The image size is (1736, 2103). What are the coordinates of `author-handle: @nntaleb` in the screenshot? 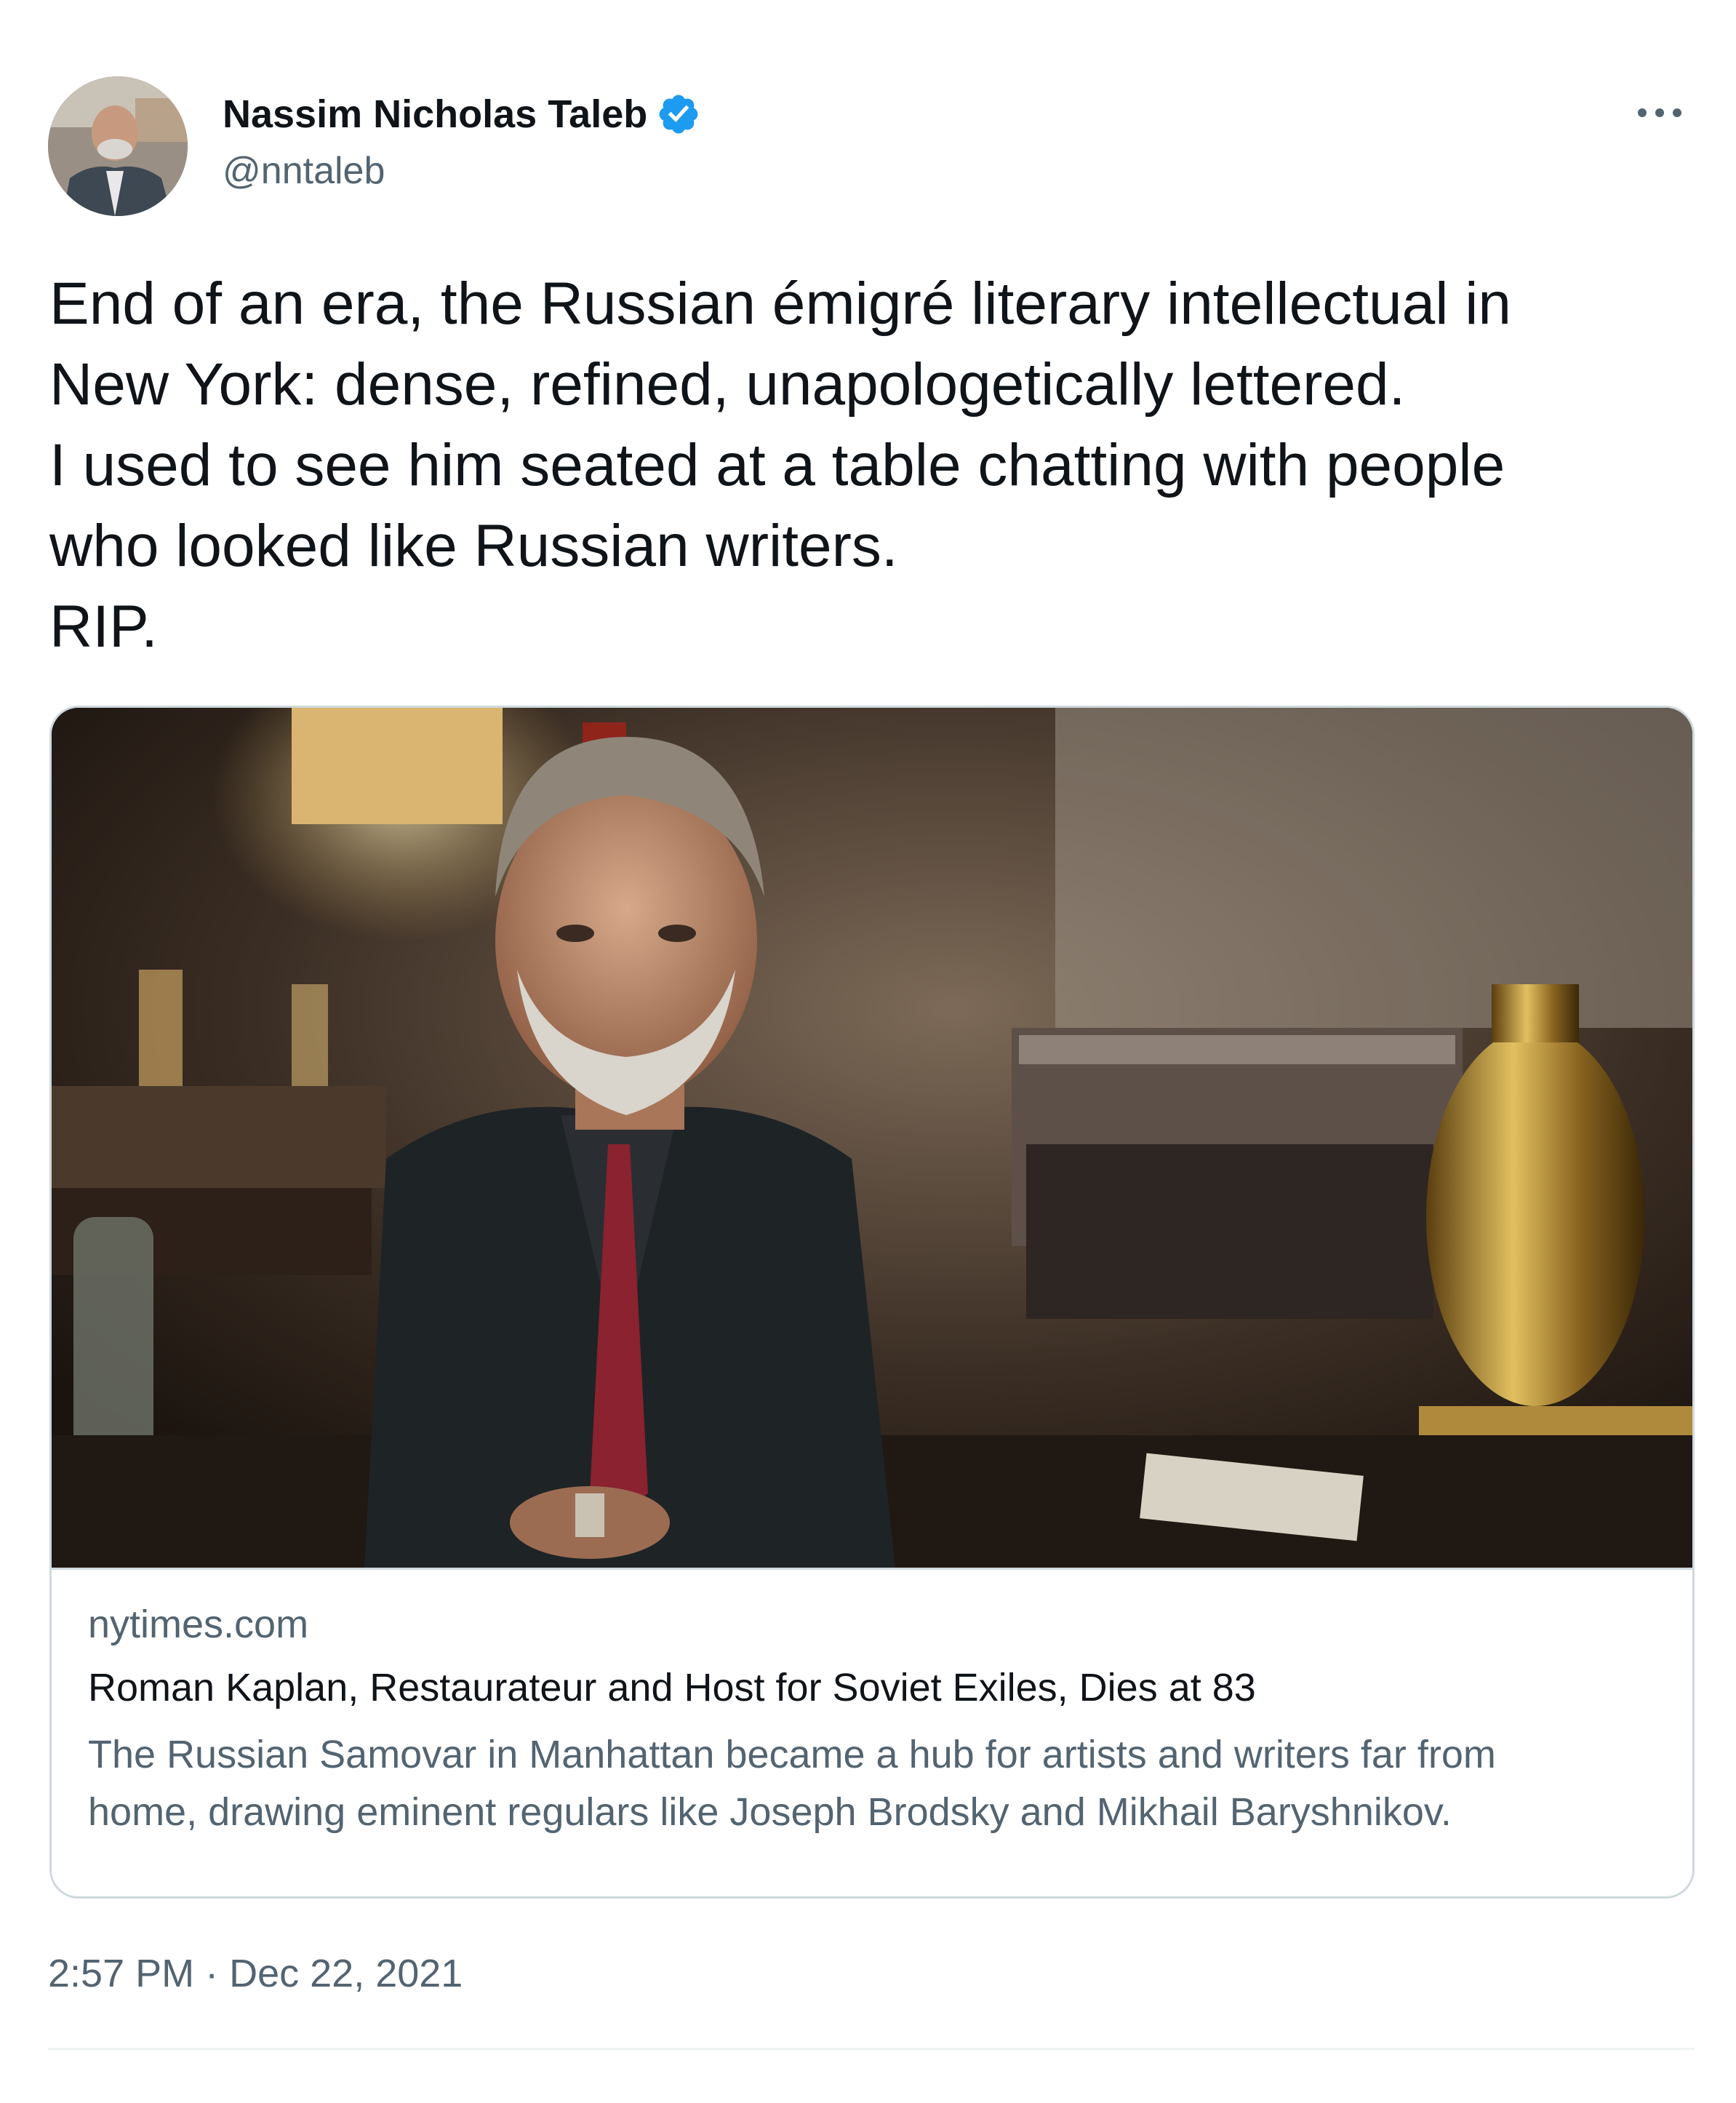 It's located at (304, 171).